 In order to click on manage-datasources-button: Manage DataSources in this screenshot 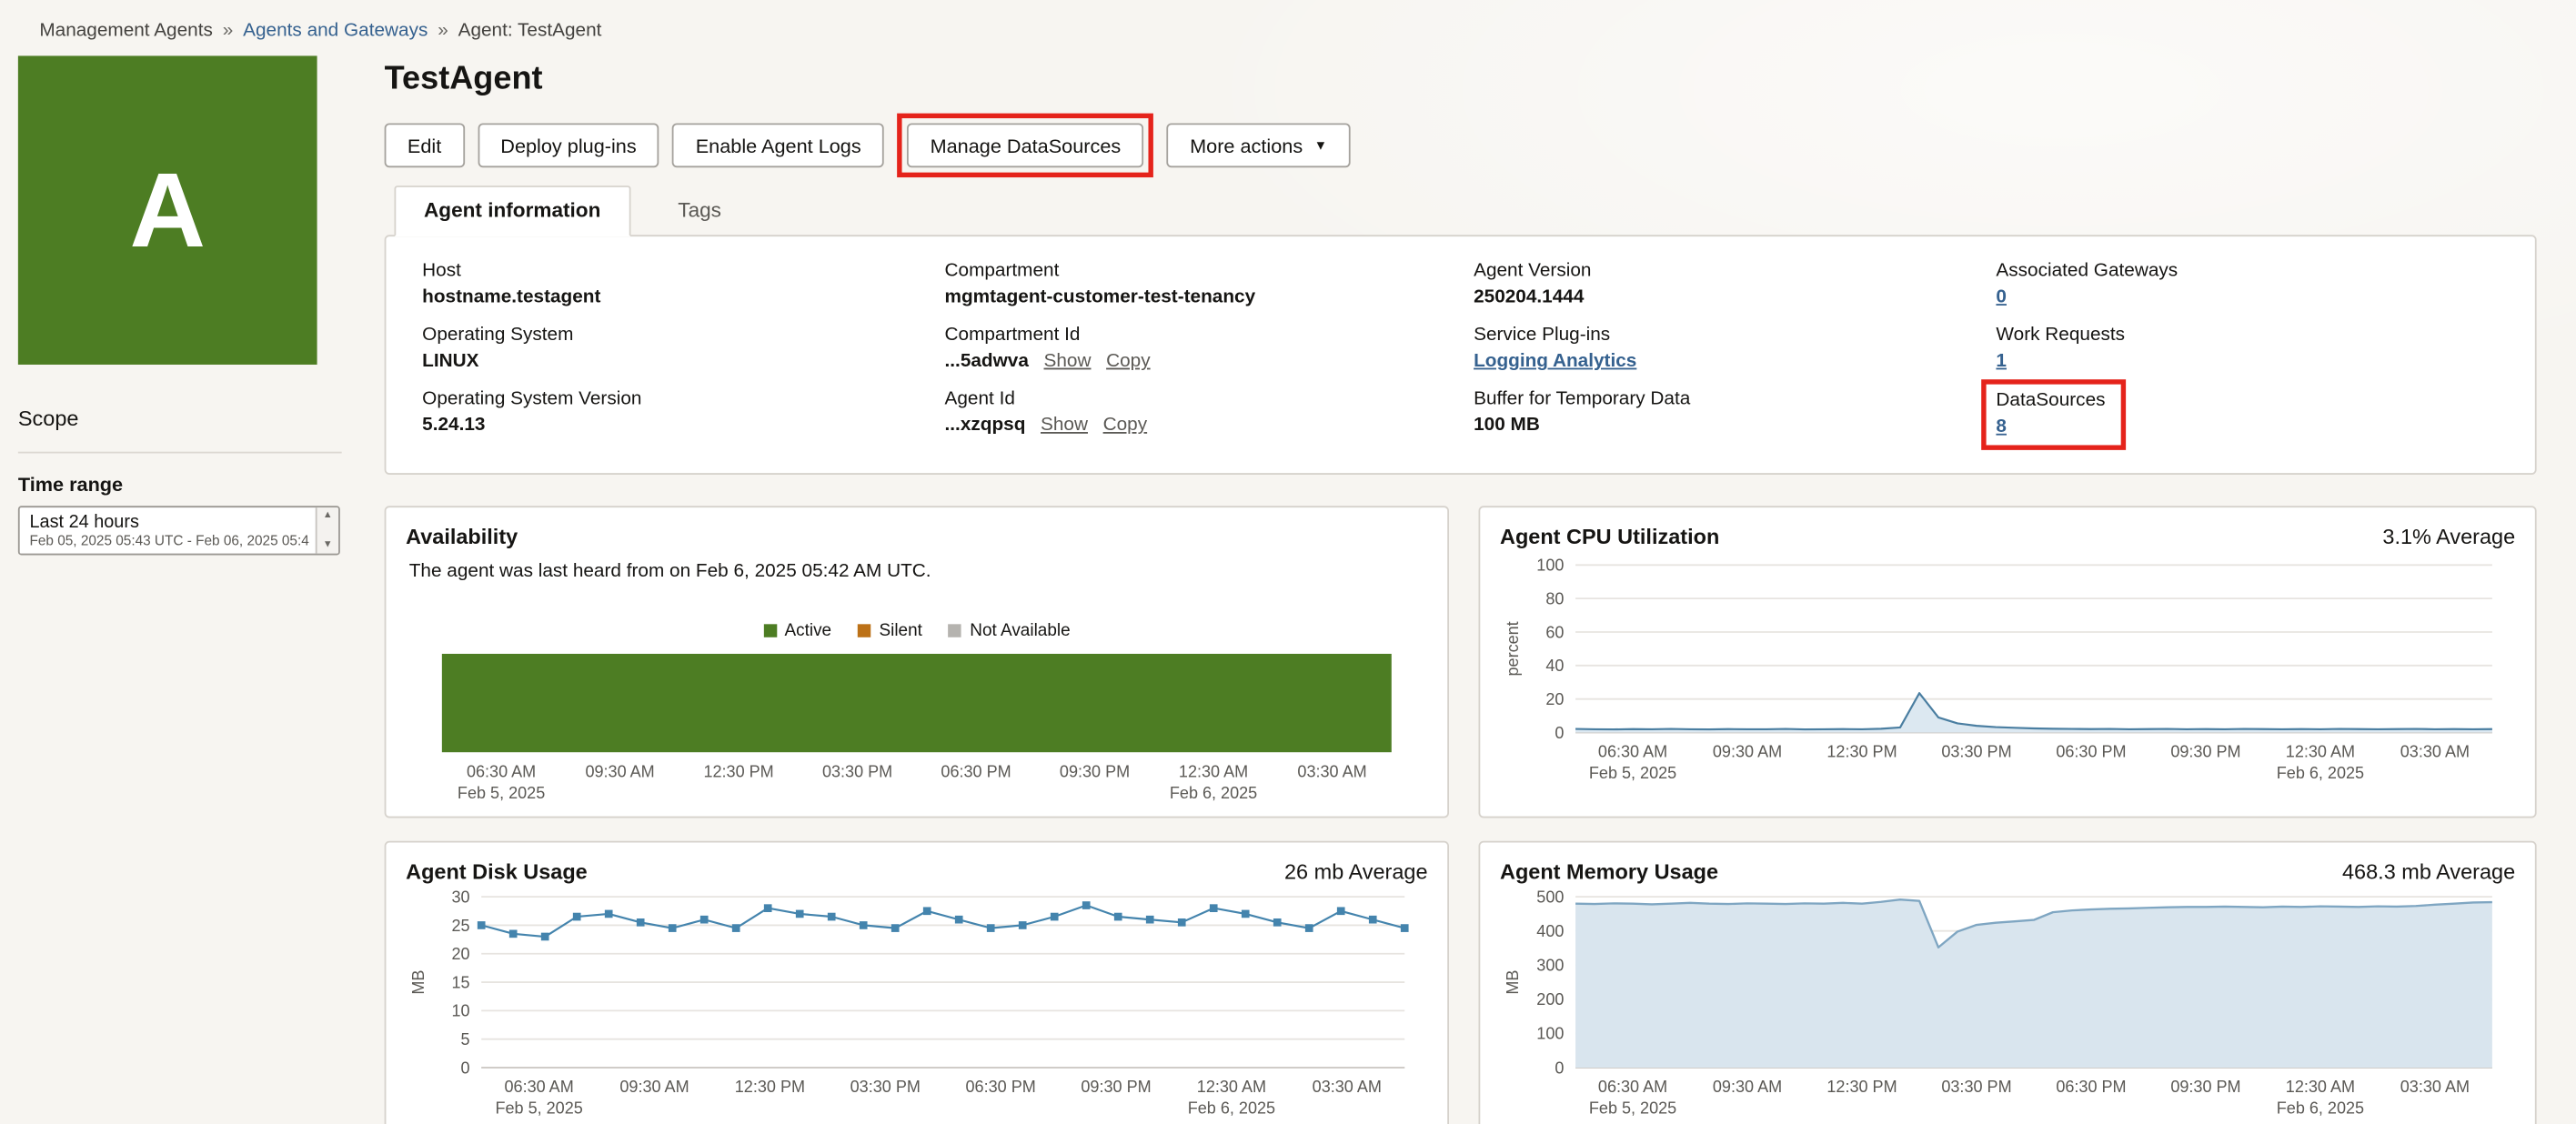, I will do `click(1025, 145)`.